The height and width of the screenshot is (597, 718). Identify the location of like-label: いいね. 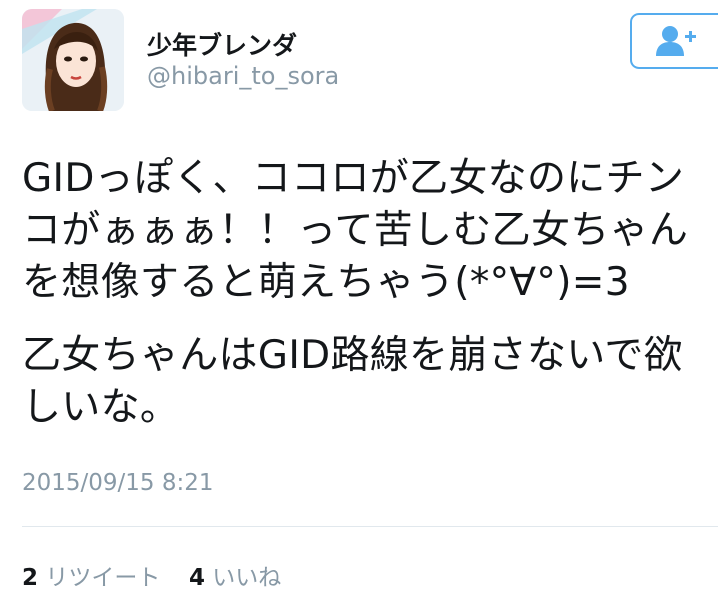
(247, 578).